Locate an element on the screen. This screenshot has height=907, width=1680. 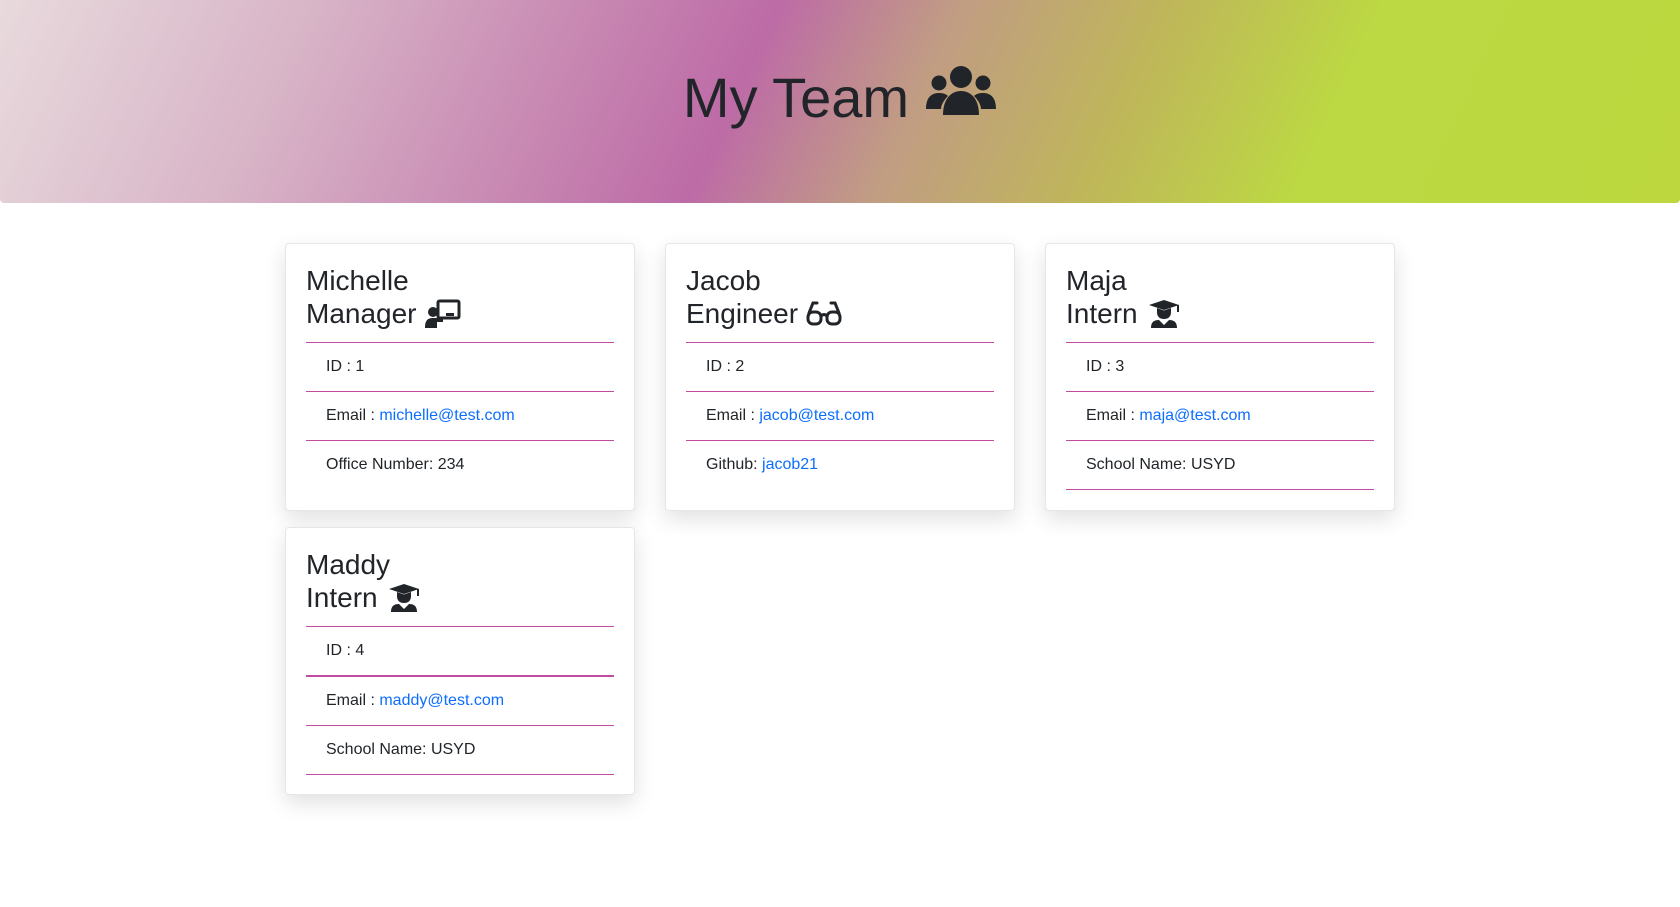
id-value: 1 is located at coordinates (360, 366).